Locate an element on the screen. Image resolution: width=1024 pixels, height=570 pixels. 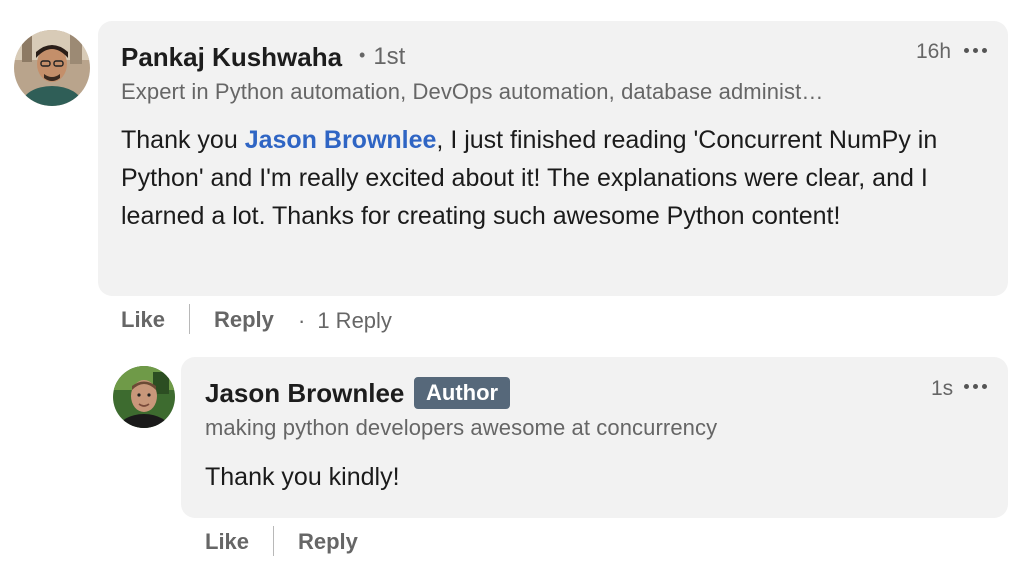
reply-body: Thank you kindly! is located at coordinates (302, 477).